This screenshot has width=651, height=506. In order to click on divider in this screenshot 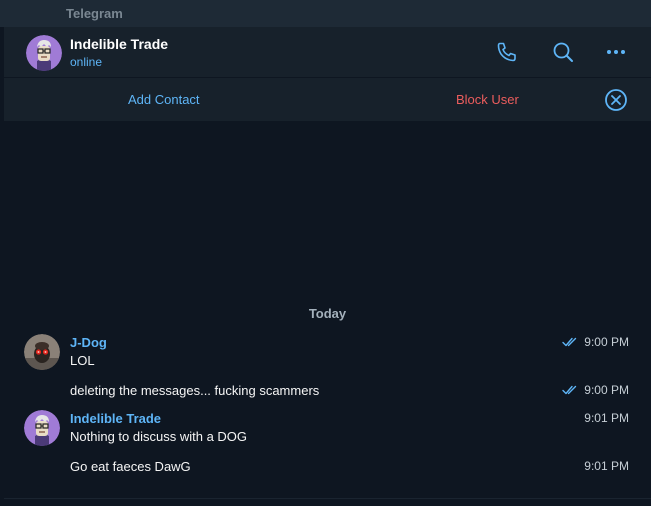, I will do `click(327, 498)`.